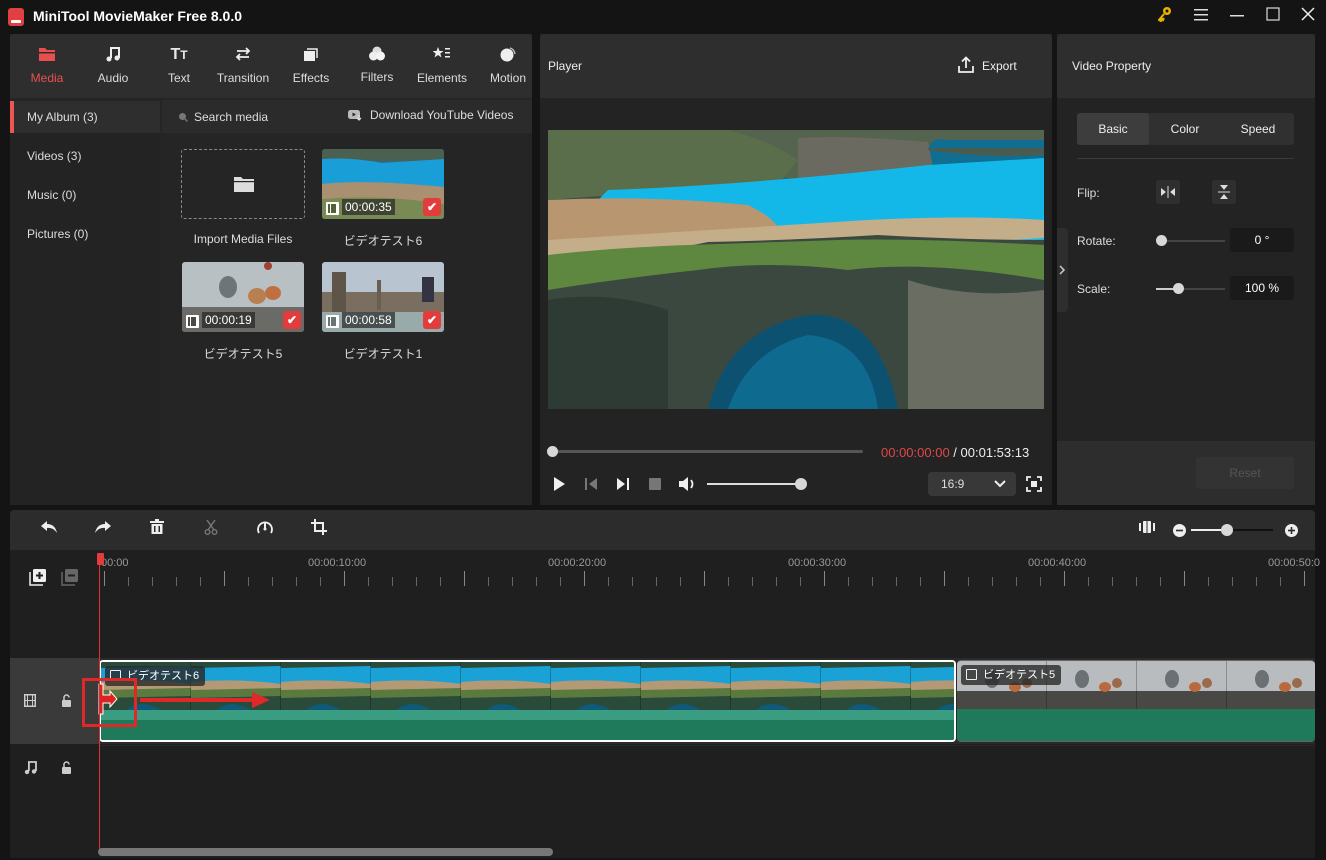 The image size is (1326, 860). Describe the element at coordinates (179, 54) in the screenshot. I see `text-icon: TT` at that location.